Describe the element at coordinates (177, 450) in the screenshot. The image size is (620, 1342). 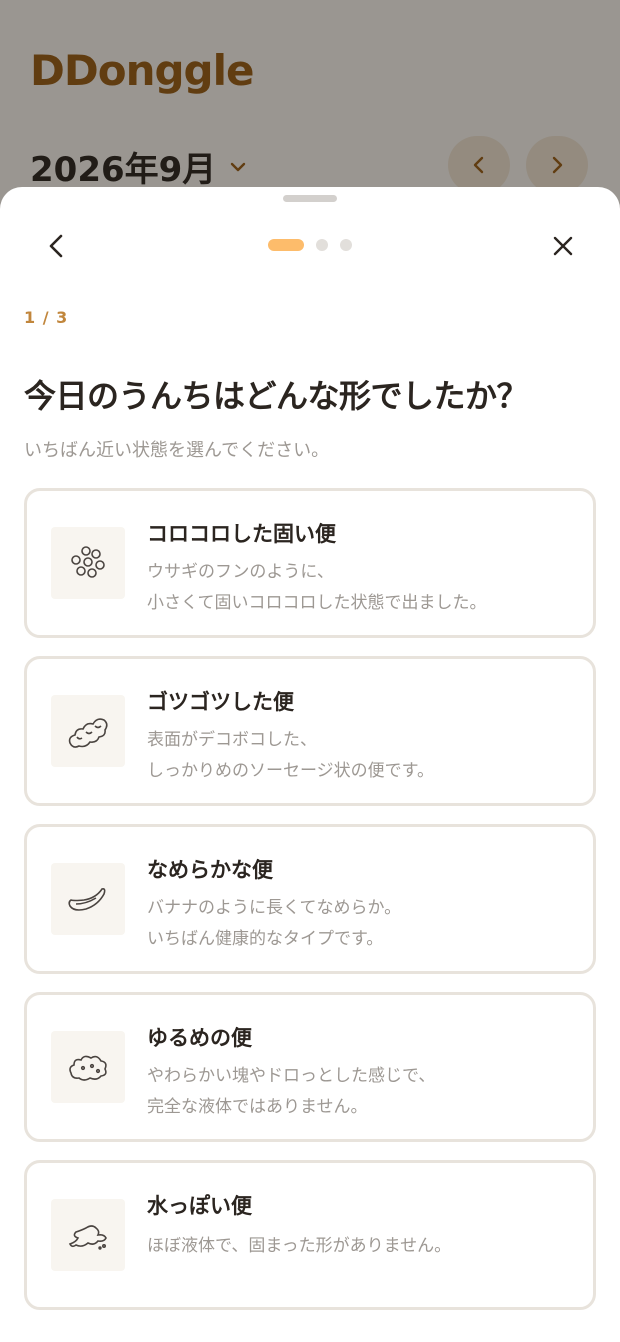
I see `question-subtext: いちばん近い状態を選んでください。` at that location.